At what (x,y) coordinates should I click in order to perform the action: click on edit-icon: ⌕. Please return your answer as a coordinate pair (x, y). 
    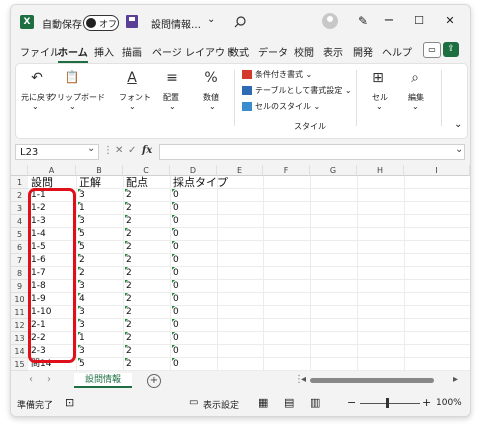
    Looking at the image, I should click on (415, 78).